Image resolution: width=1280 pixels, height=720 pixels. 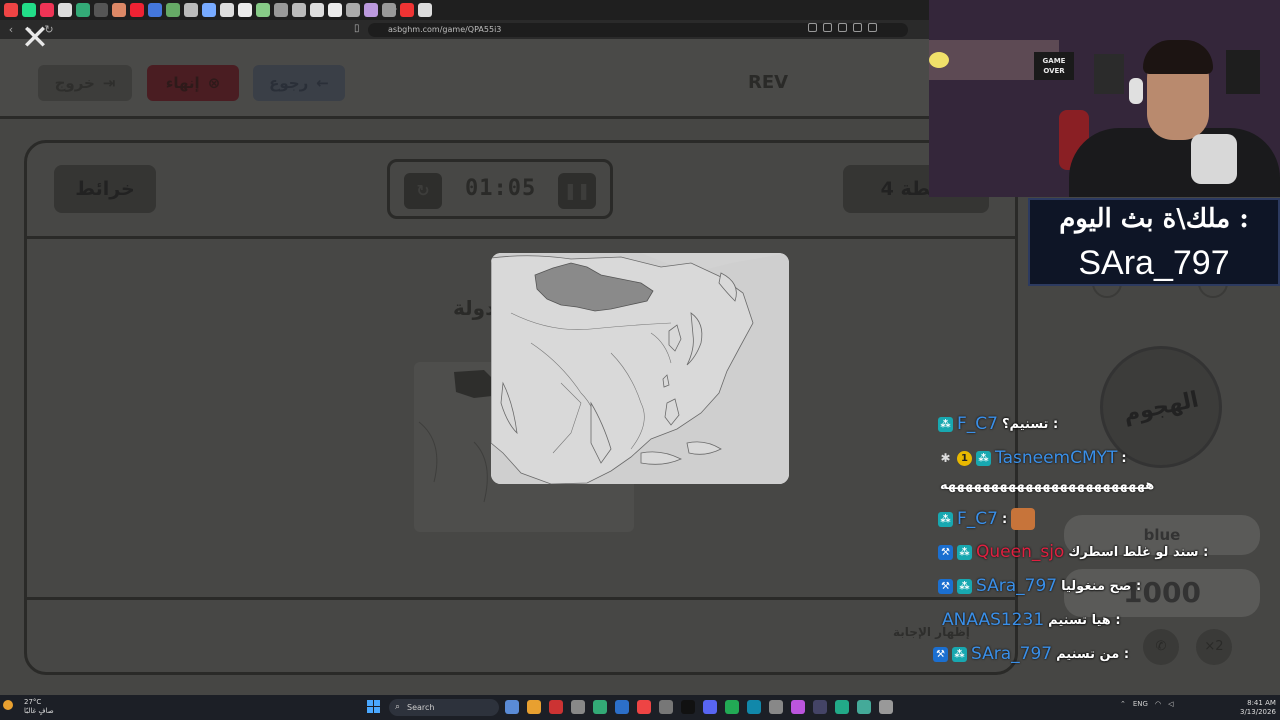 What do you see at coordinates (939, 60) in the screenshot?
I see `lamp-icon` at bounding box center [939, 60].